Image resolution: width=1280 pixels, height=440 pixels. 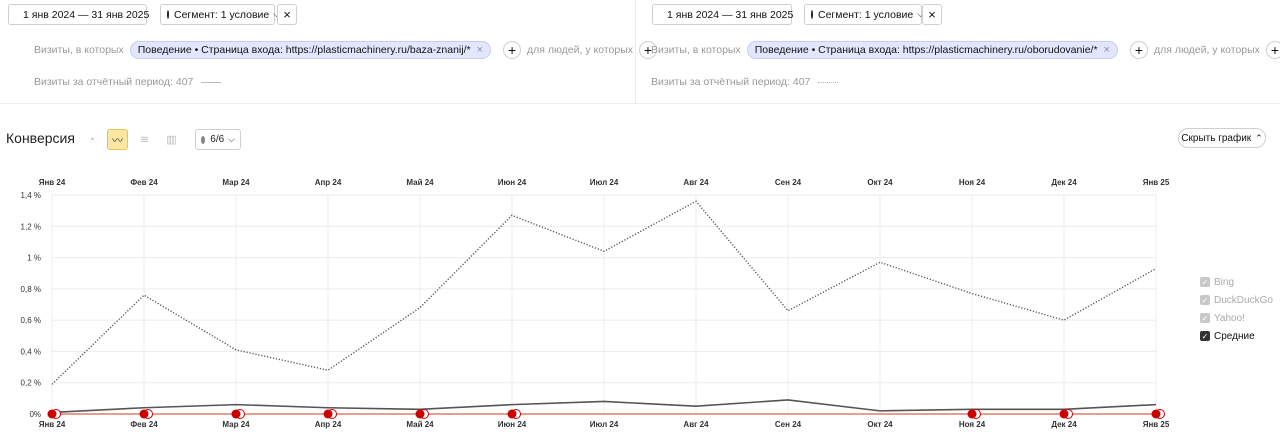 I want to click on chart-legend: ✓ Bing ✓ DuckDuckGo ✓ Yahoo! ✓ Средние, so click(x=1236, y=309).